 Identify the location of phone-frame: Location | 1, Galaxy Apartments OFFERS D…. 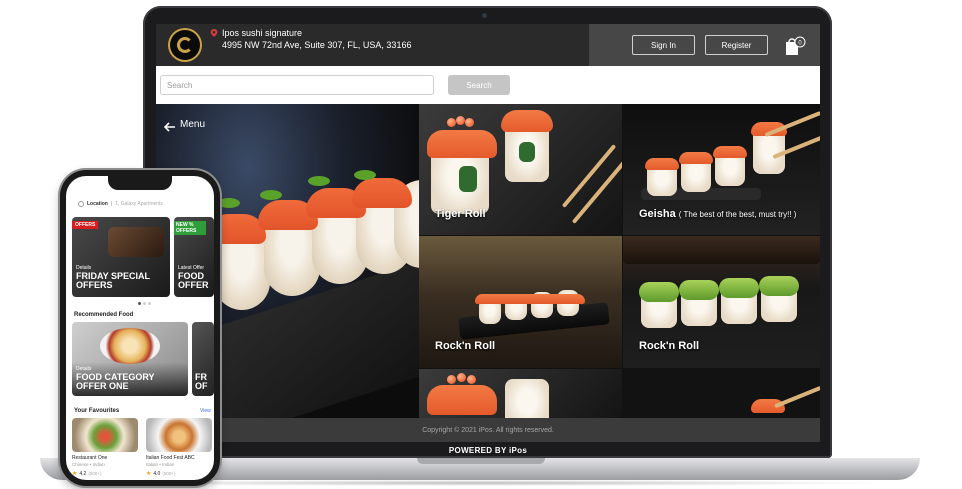
(140, 328).